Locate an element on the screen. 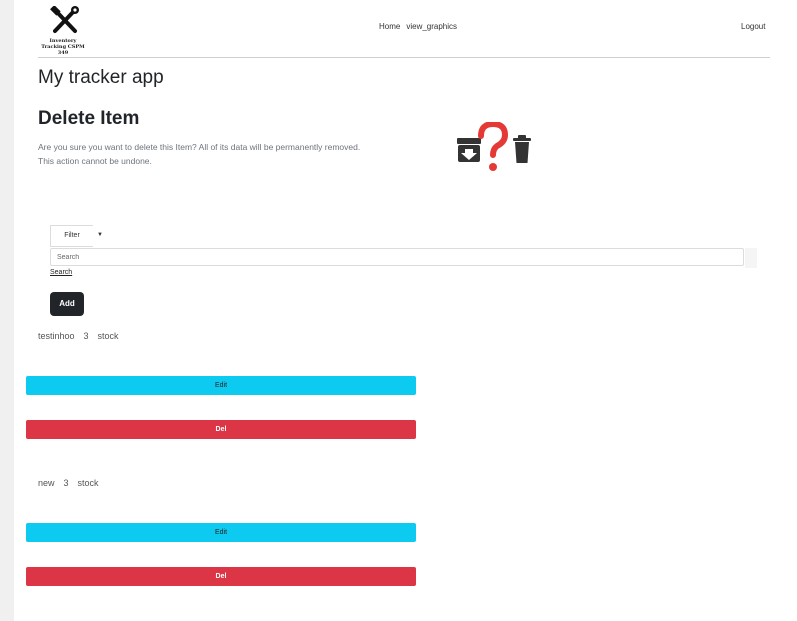 The image size is (797, 621). list-item: testinhoo 3 stock is located at coordinates (83, 336).